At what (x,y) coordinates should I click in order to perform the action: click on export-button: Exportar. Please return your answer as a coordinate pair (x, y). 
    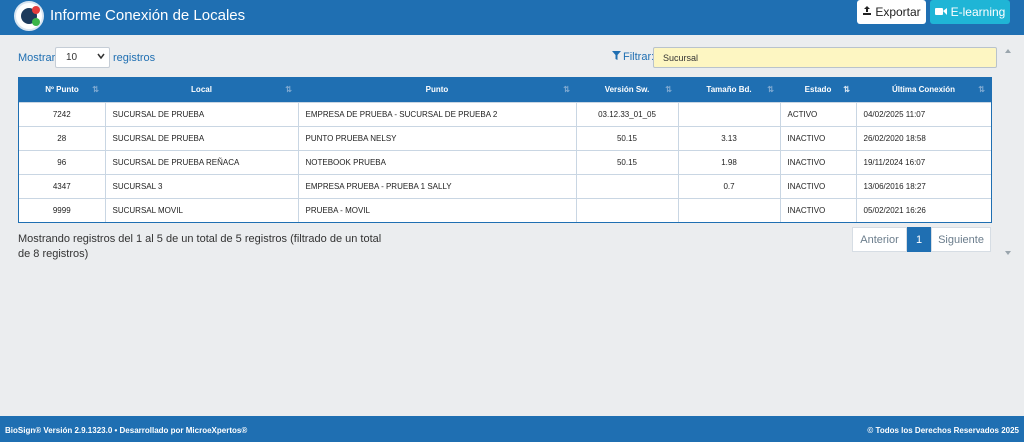
    Looking at the image, I should click on (891, 12).